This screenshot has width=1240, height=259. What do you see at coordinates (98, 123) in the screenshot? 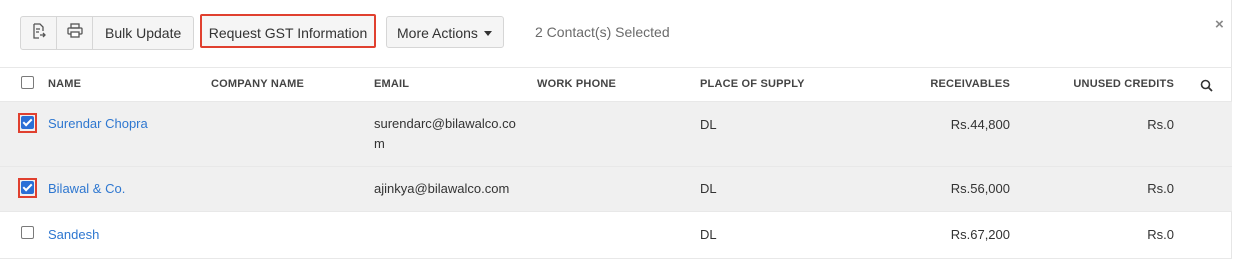
I see `contact-name-link: Surendar Chopra` at bounding box center [98, 123].